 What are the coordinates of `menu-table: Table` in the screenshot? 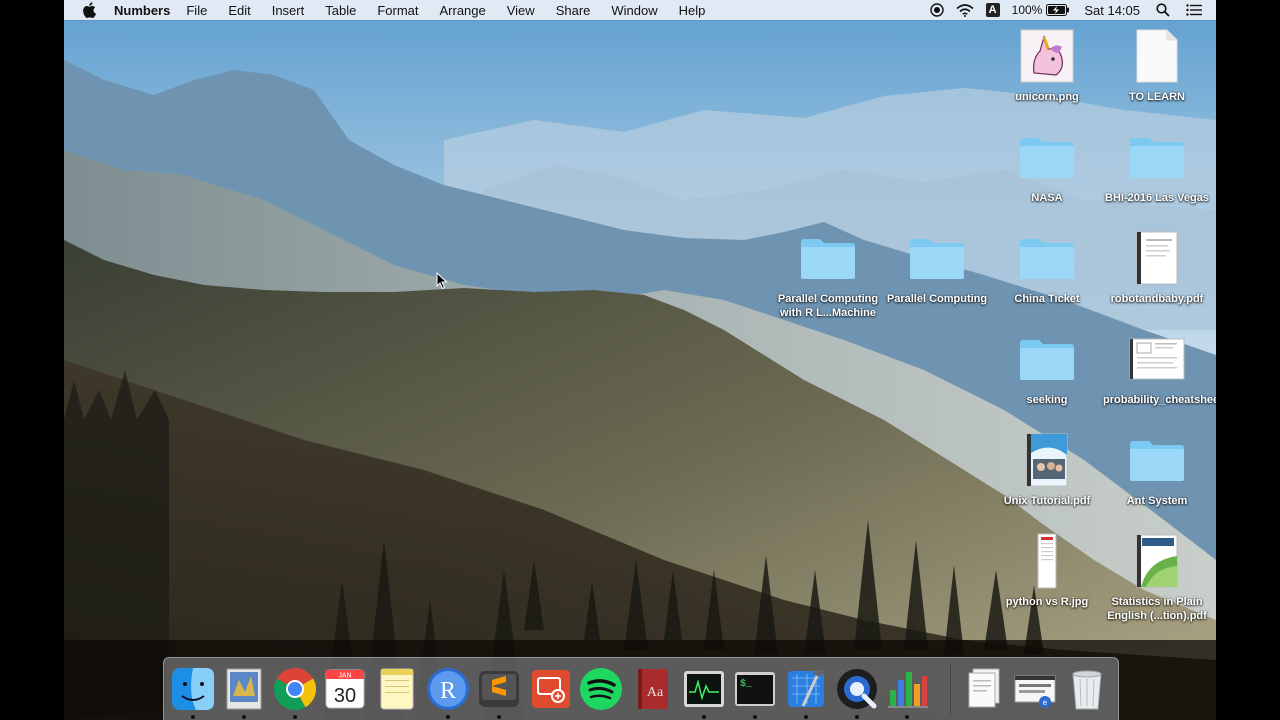 It's located at (340, 10).